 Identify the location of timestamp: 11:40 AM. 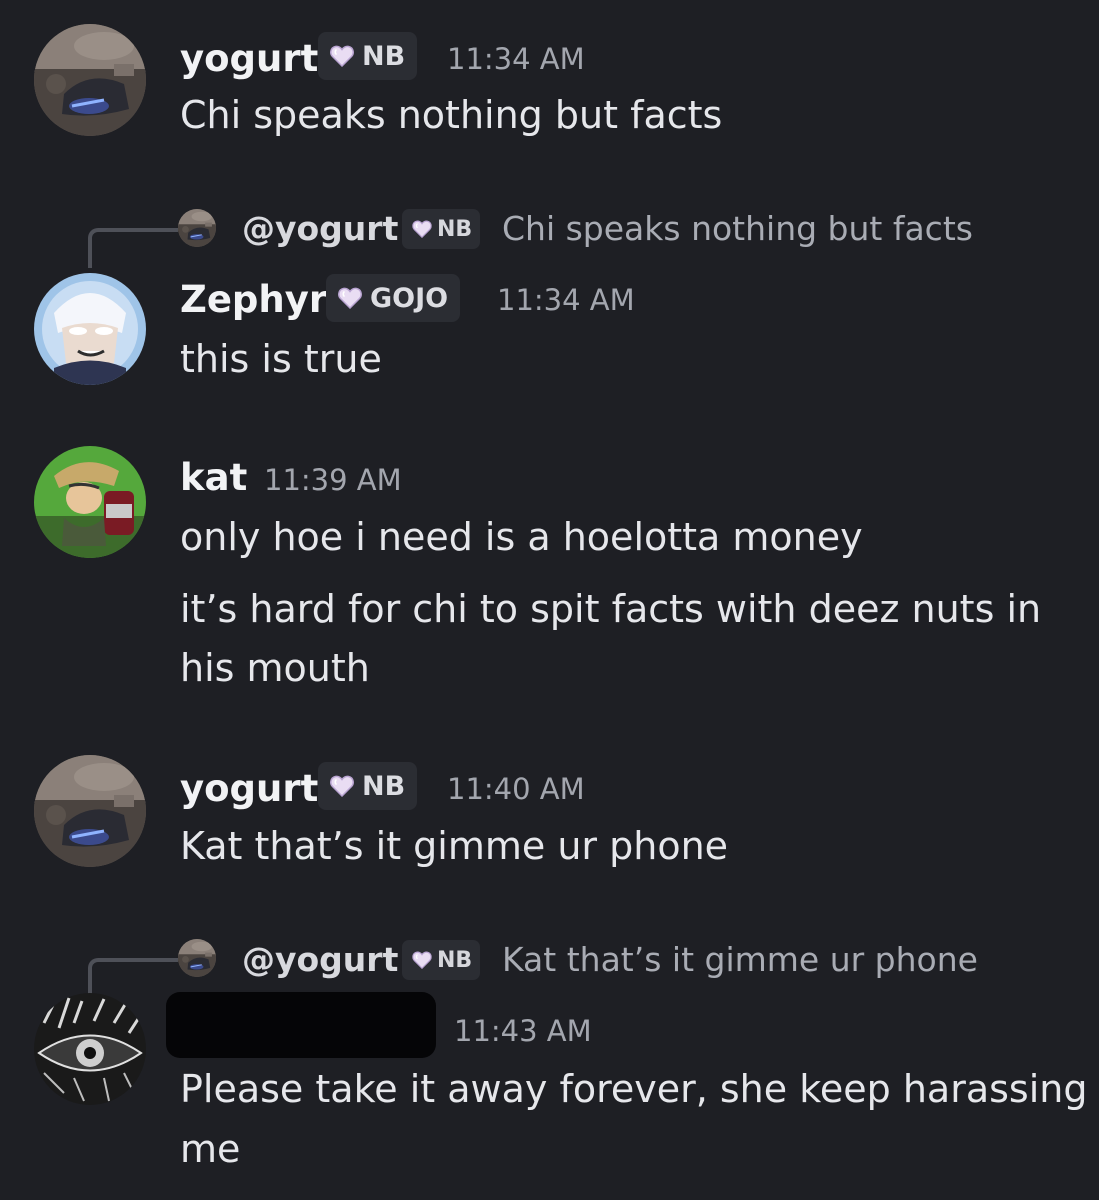
(516, 789).